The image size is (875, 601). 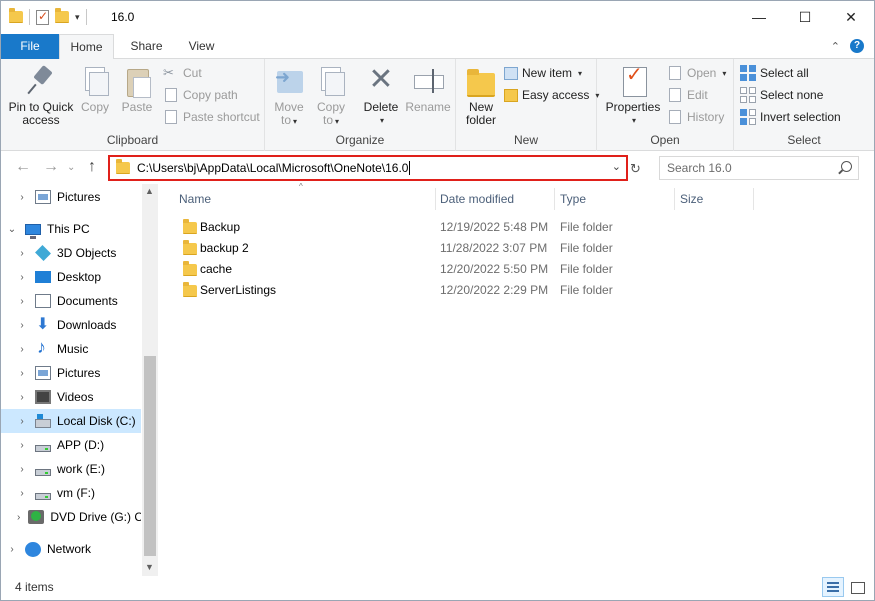 I want to click on tab-view: View, so click(x=201, y=46).